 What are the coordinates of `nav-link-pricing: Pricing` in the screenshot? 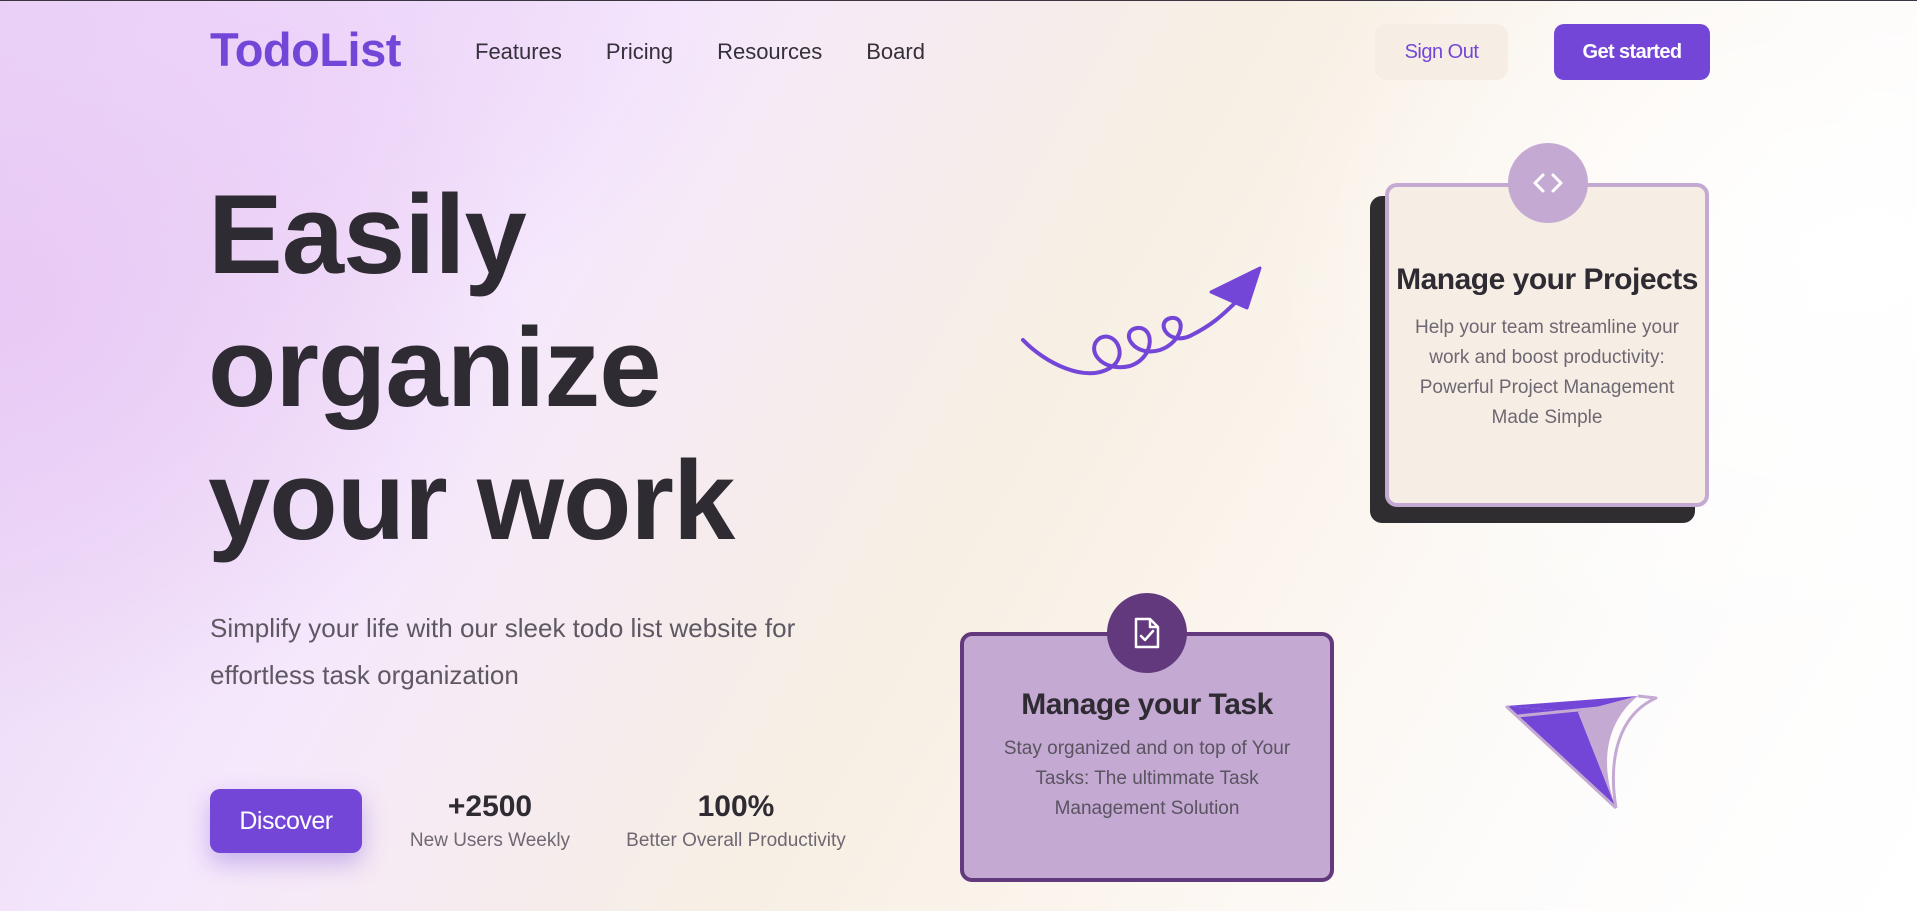 It's located at (639, 52).